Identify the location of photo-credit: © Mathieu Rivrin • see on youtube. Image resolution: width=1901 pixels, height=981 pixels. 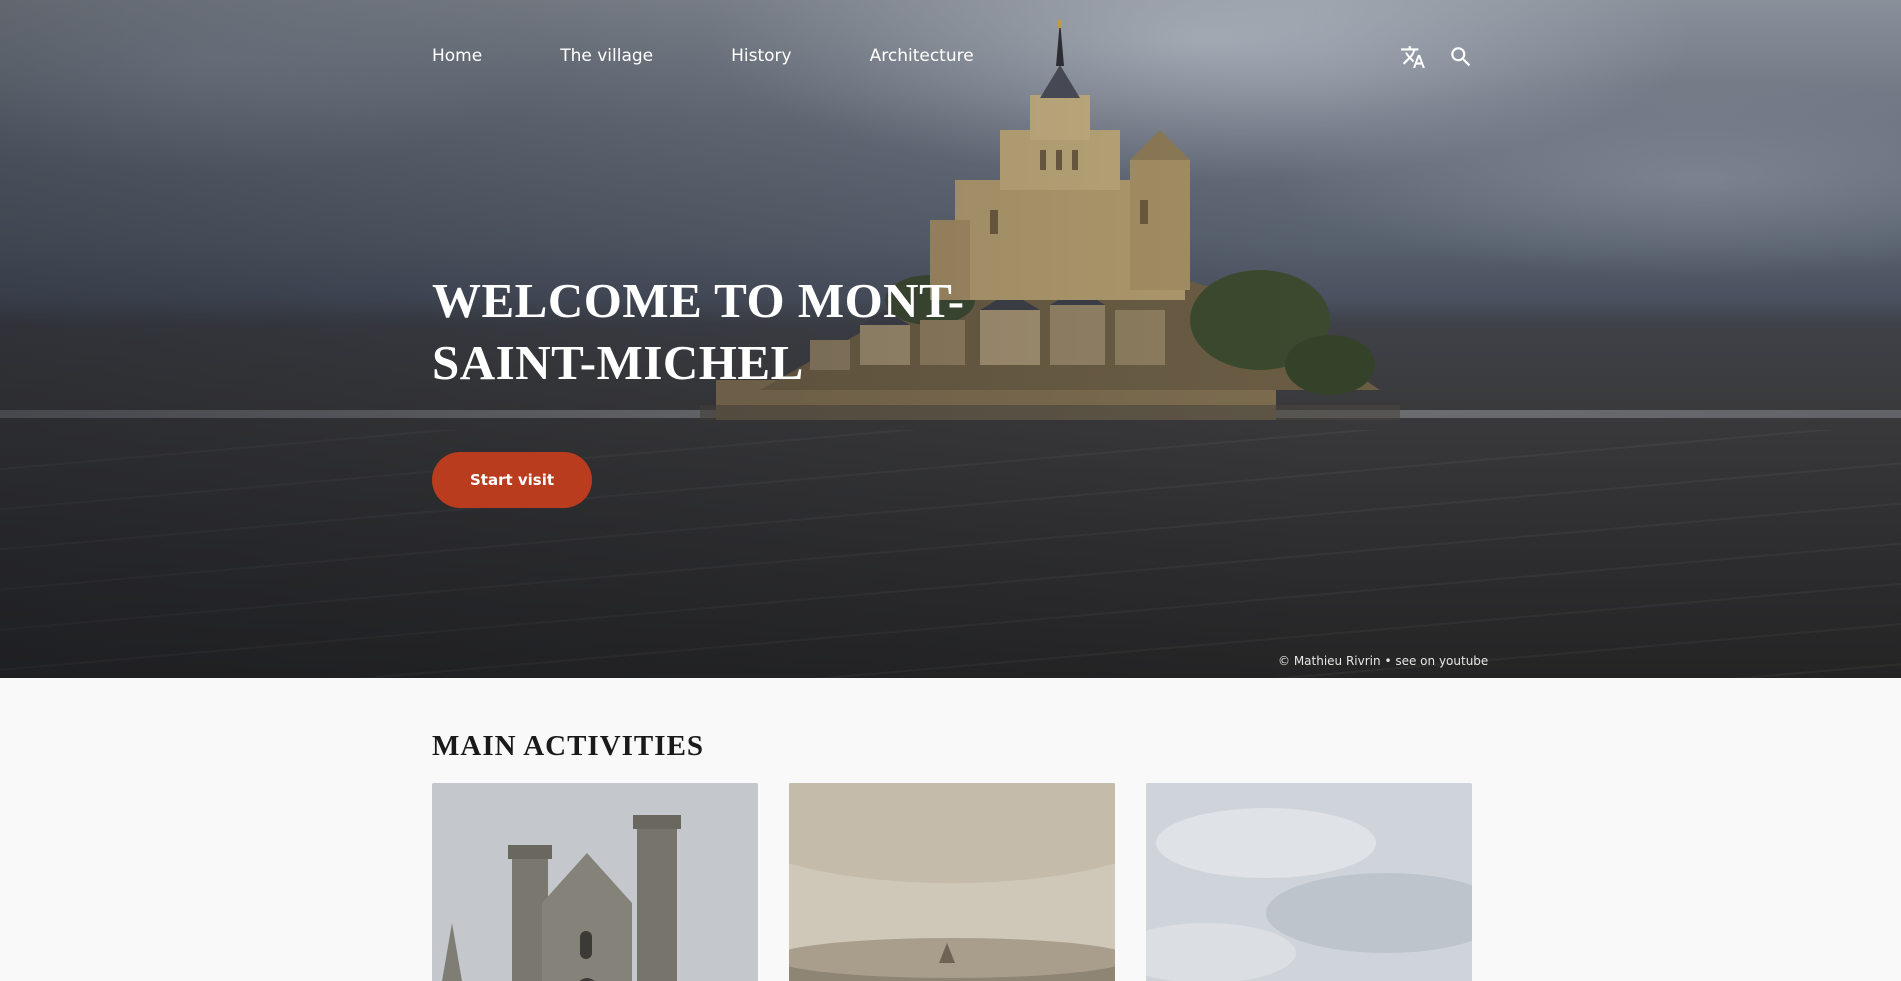
(1383, 661).